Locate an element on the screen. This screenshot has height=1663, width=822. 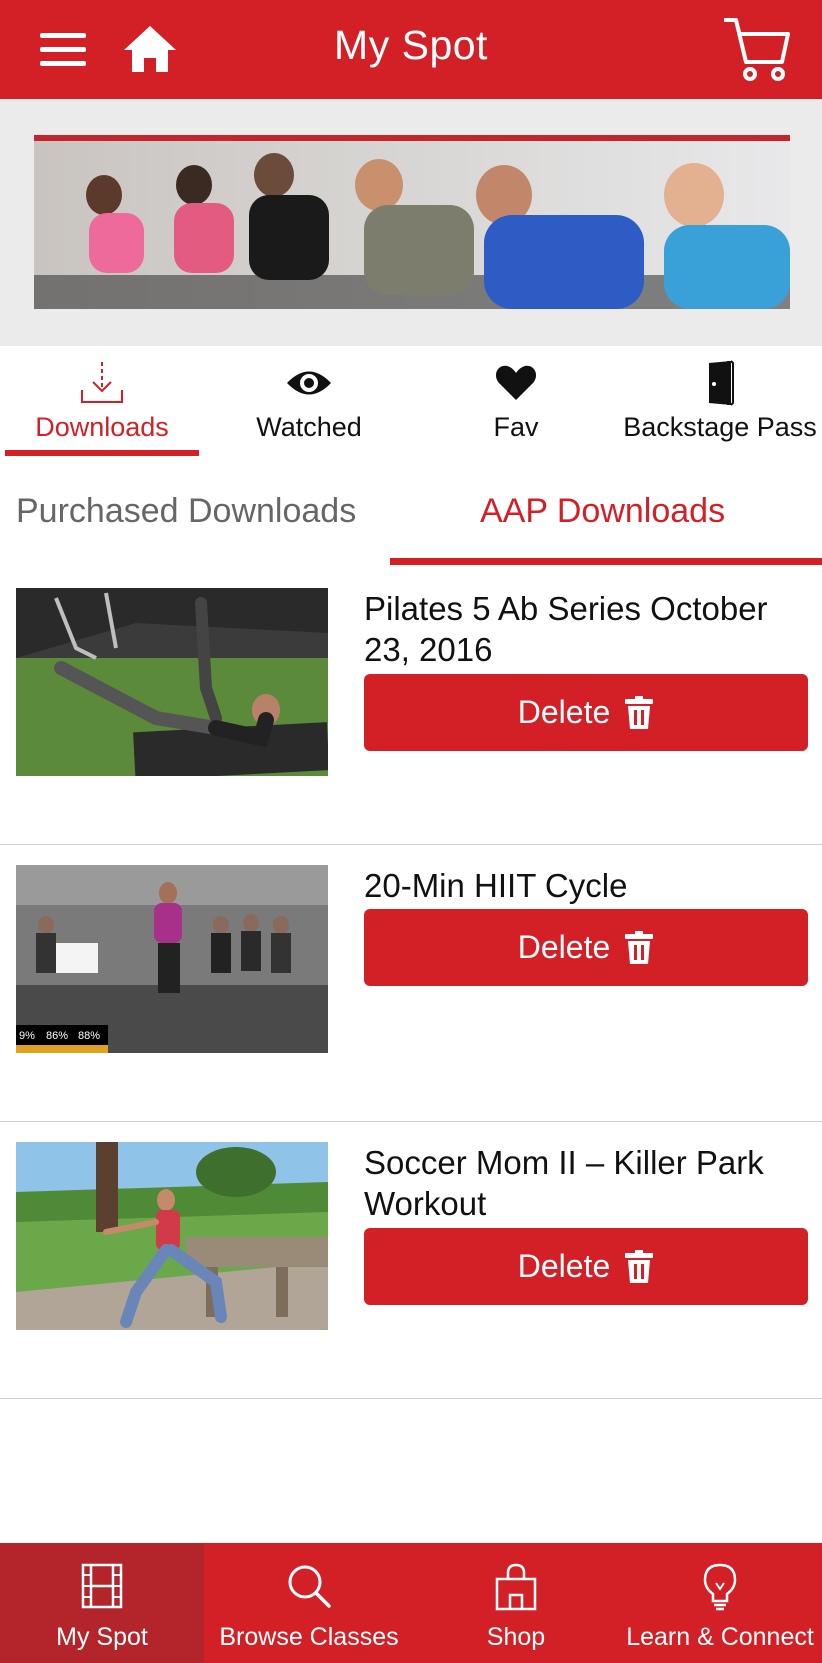
tab-aap-downloads: AAP Downloads is located at coordinates (602, 511).